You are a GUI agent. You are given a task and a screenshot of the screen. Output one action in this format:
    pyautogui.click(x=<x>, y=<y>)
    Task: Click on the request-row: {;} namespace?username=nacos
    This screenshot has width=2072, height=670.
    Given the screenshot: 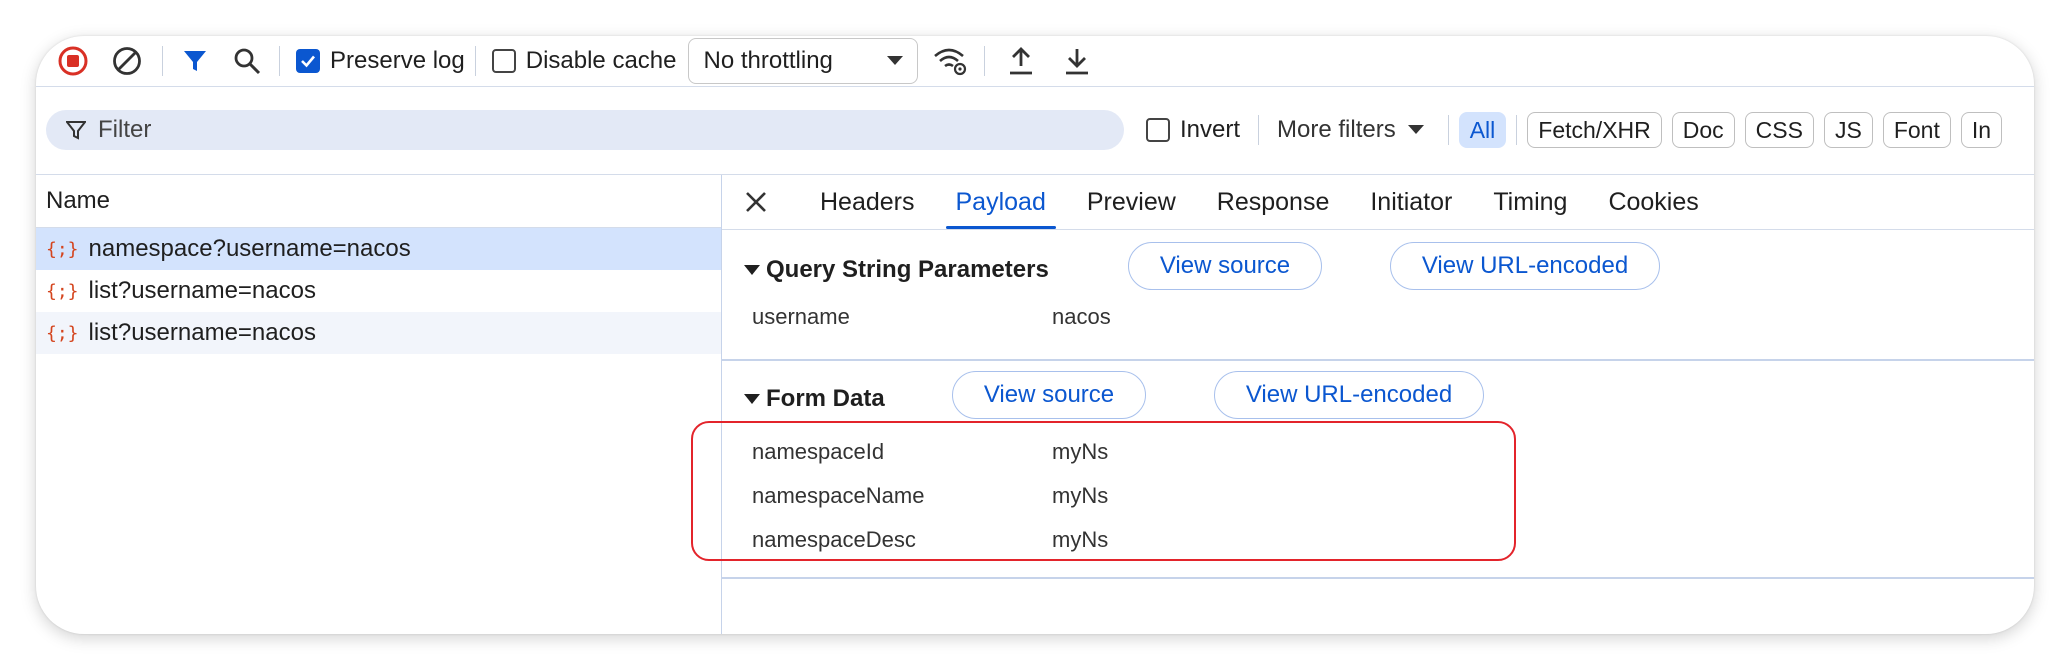 What is the action you would take?
    pyautogui.click(x=378, y=249)
    